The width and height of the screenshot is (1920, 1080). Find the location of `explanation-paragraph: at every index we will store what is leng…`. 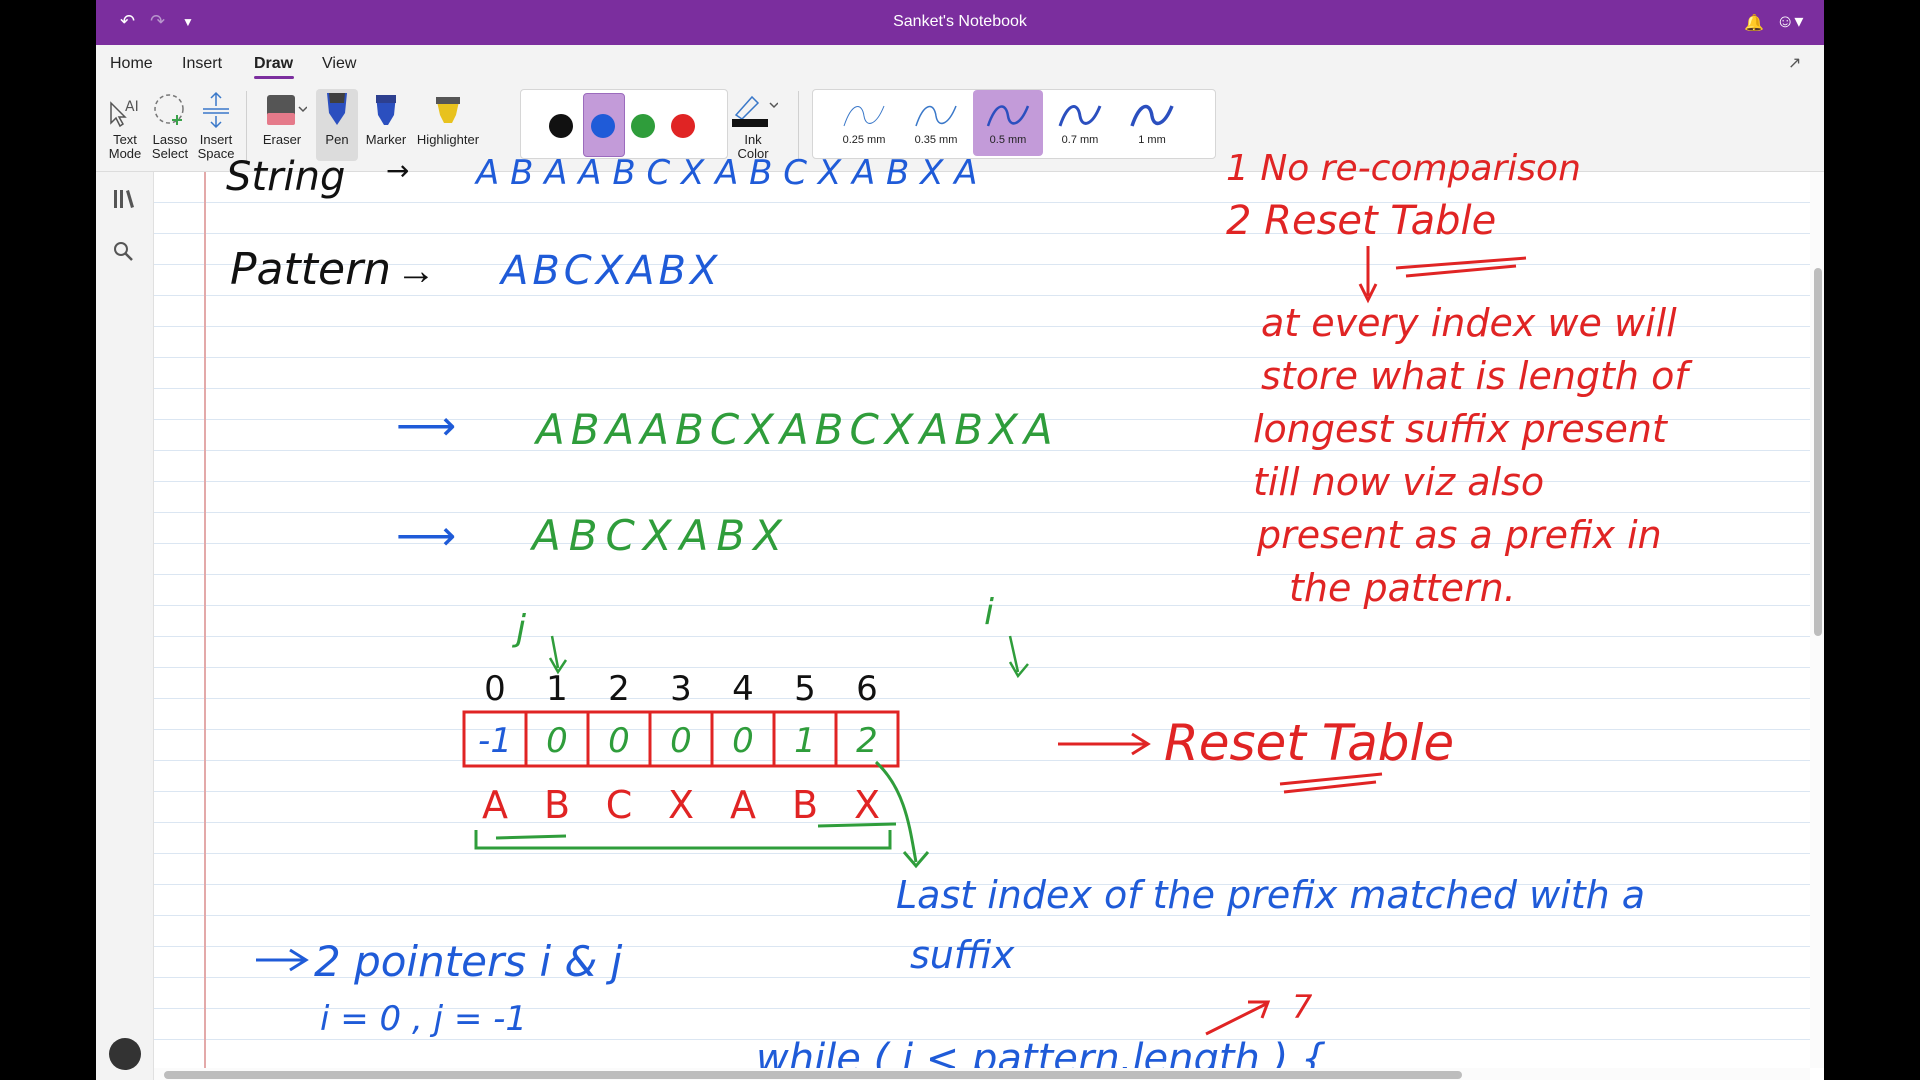

explanation-paragraph: at every index we will store what is leng… is located at coordinates (1473, 455).